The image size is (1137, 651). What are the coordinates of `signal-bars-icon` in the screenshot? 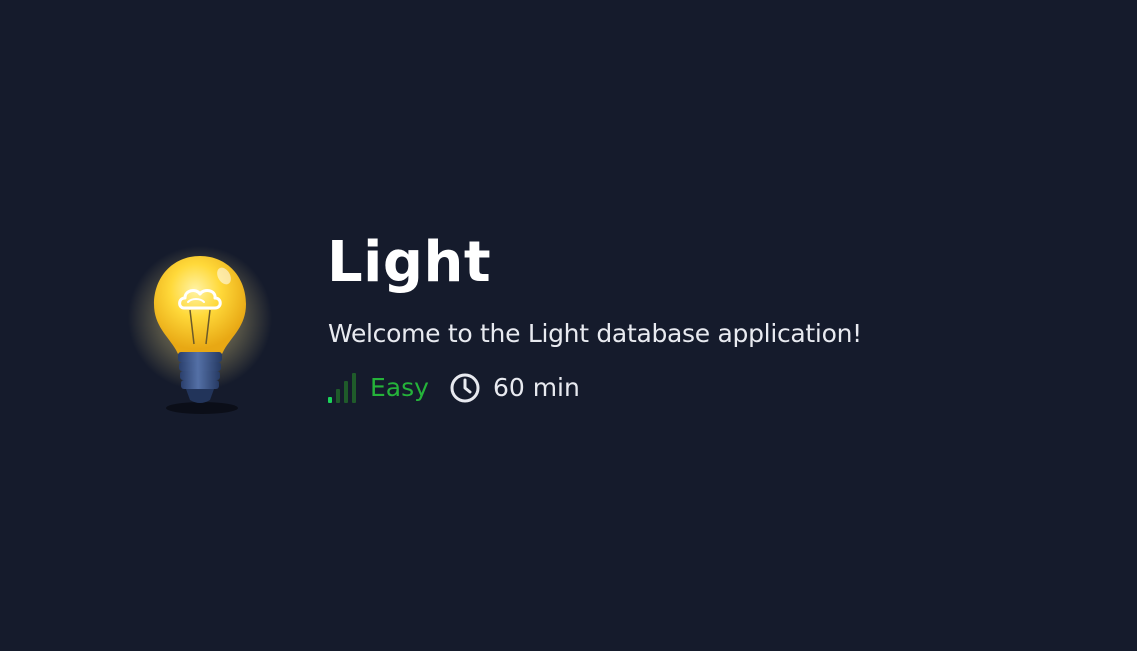 It's located at (342, 388).